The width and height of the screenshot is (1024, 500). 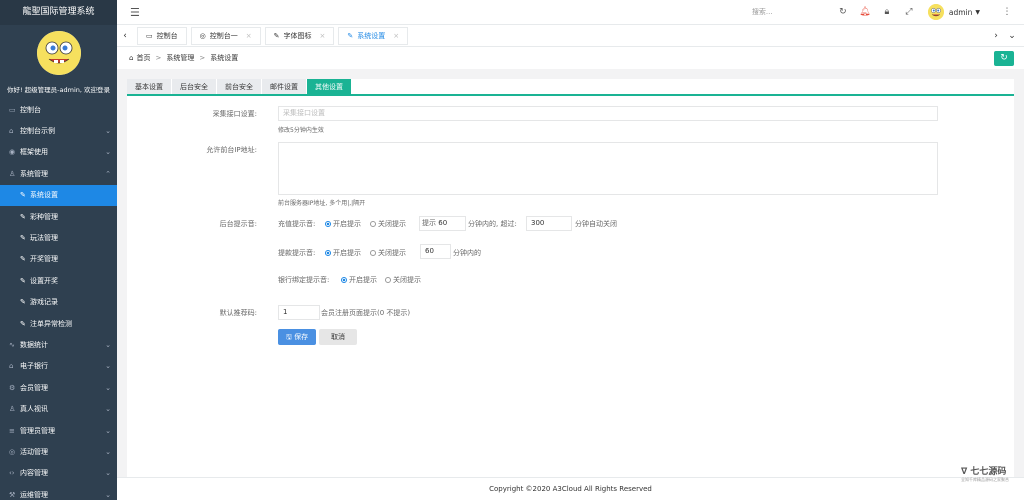 I want to click on user-icon: ♙, so click(x=12, y=173).